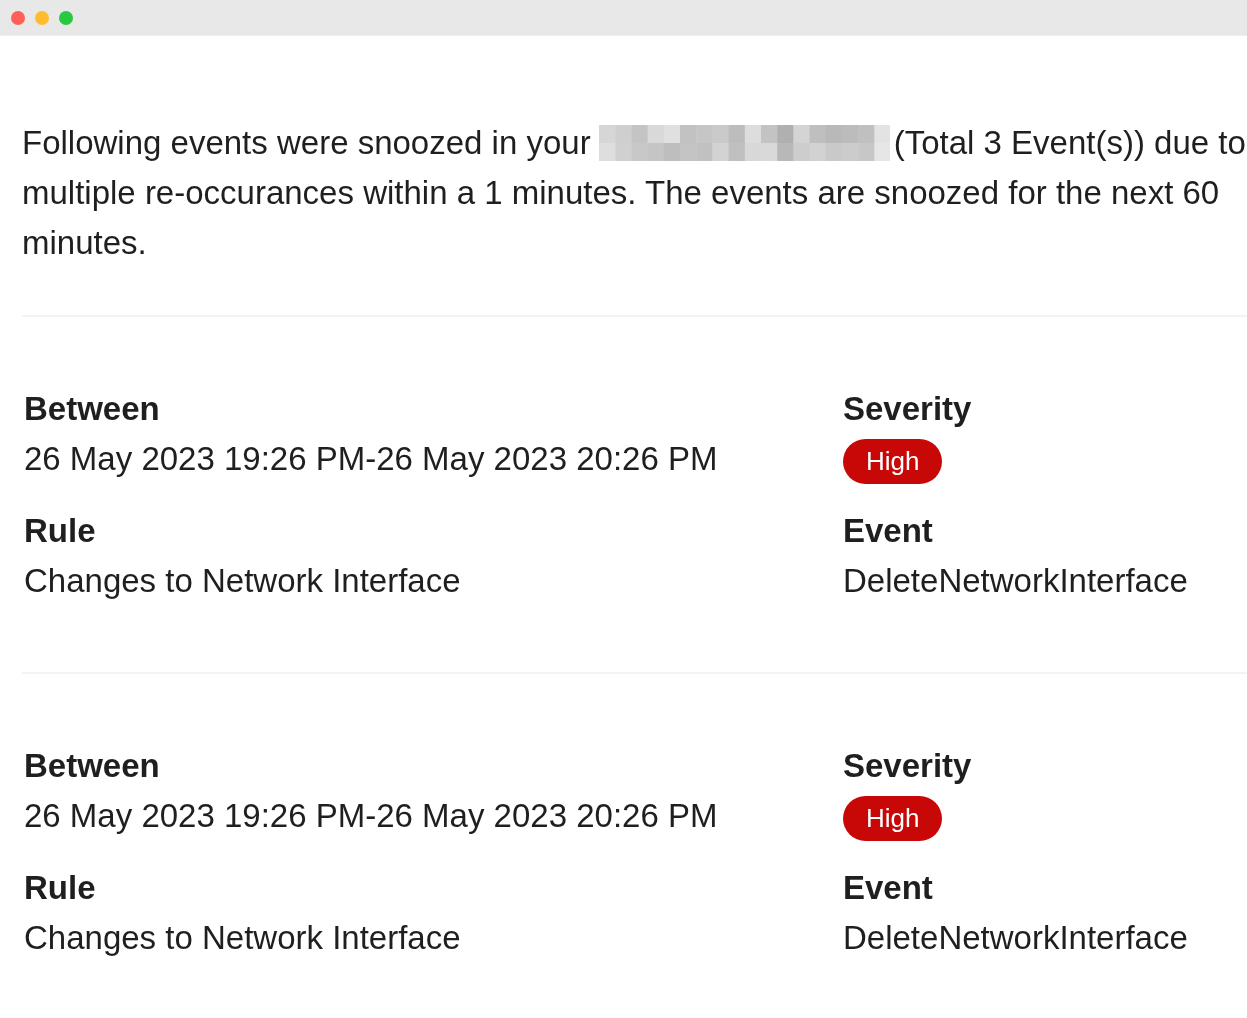 The image size is (1247, 1018). I want to click on close-icon, so click(18, 17).